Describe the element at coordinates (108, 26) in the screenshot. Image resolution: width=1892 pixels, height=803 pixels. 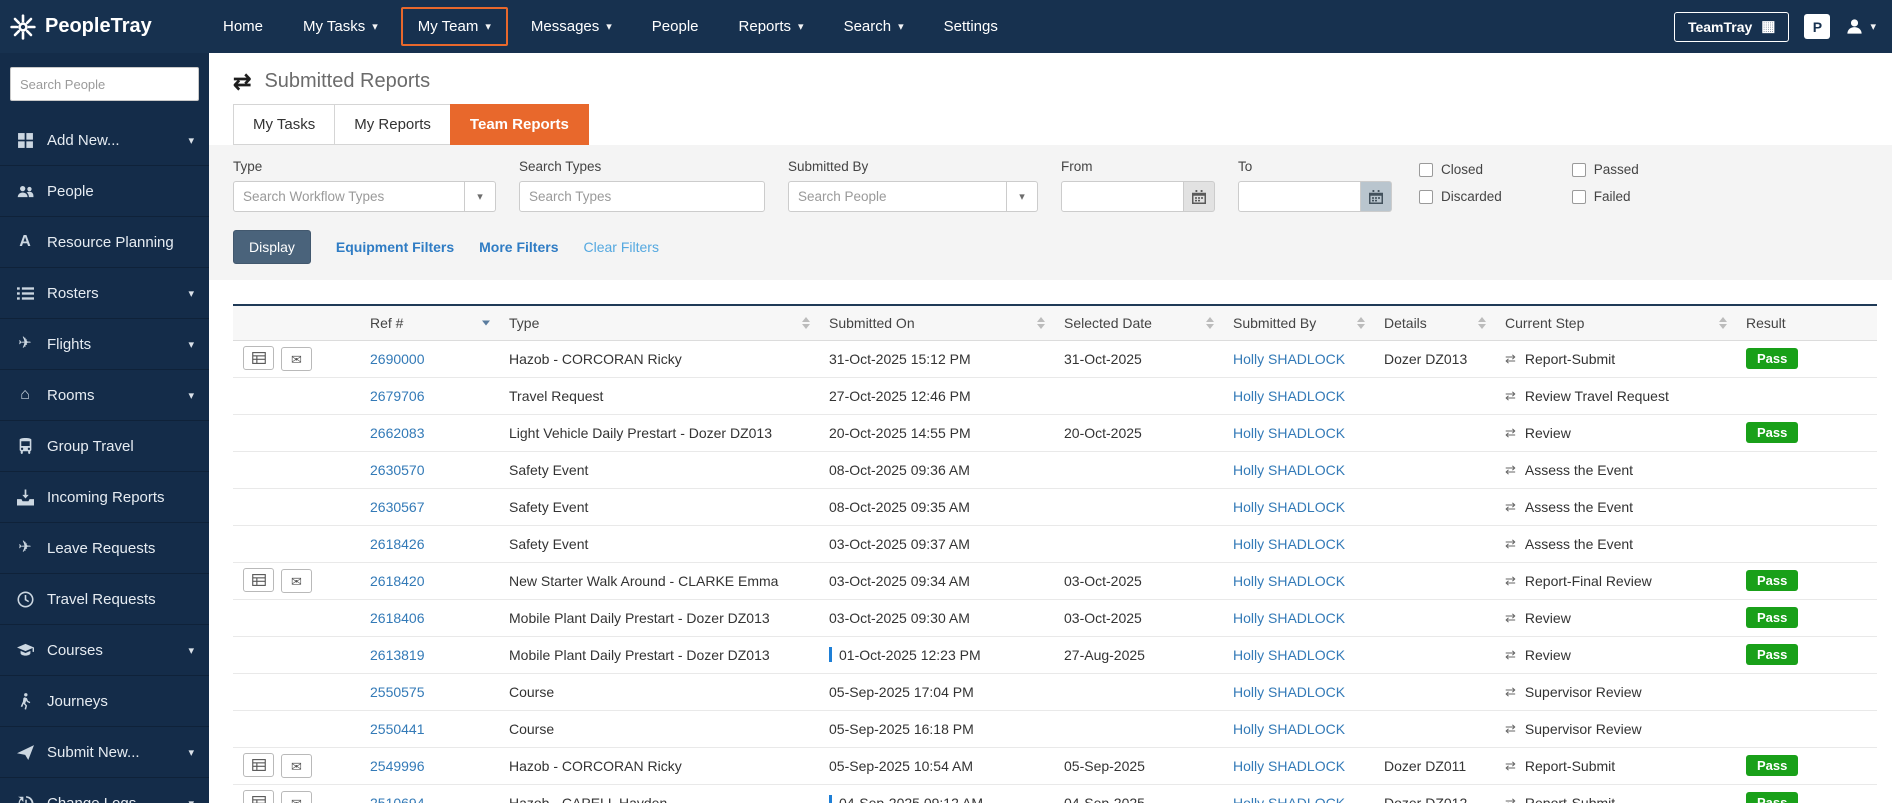
I see `brand: PeopleTray` at that location.